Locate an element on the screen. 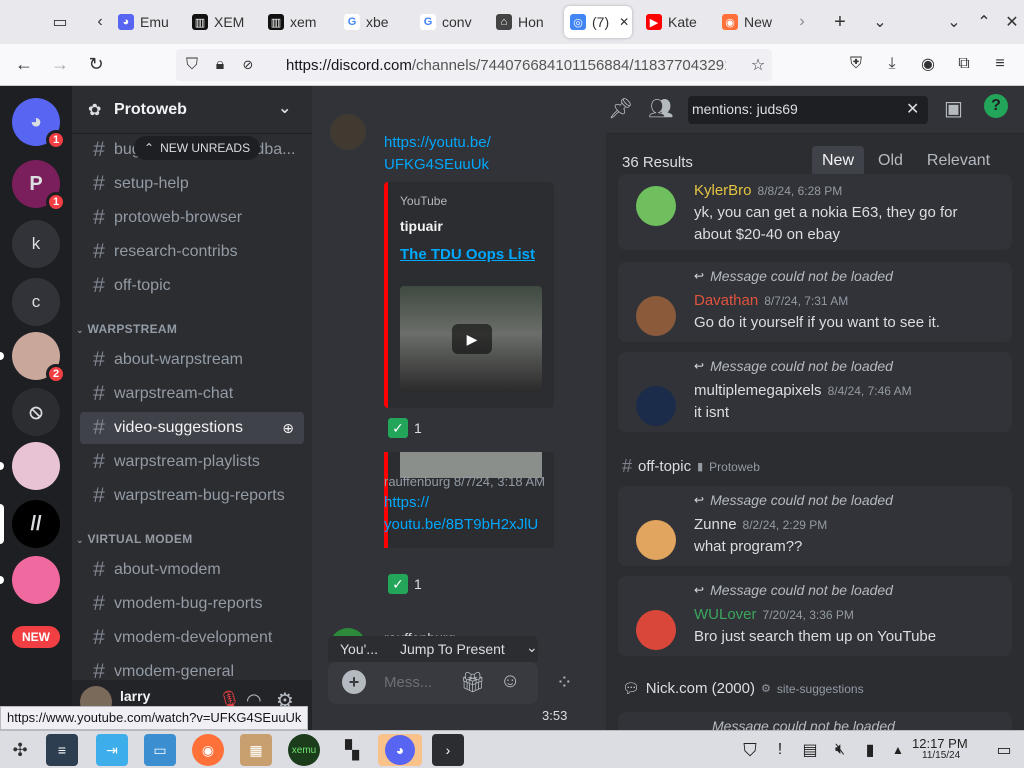 This screenshot has width=1024, height=768. reaction-checkmark: ✓ 1 is located at coordinates (405, 584).